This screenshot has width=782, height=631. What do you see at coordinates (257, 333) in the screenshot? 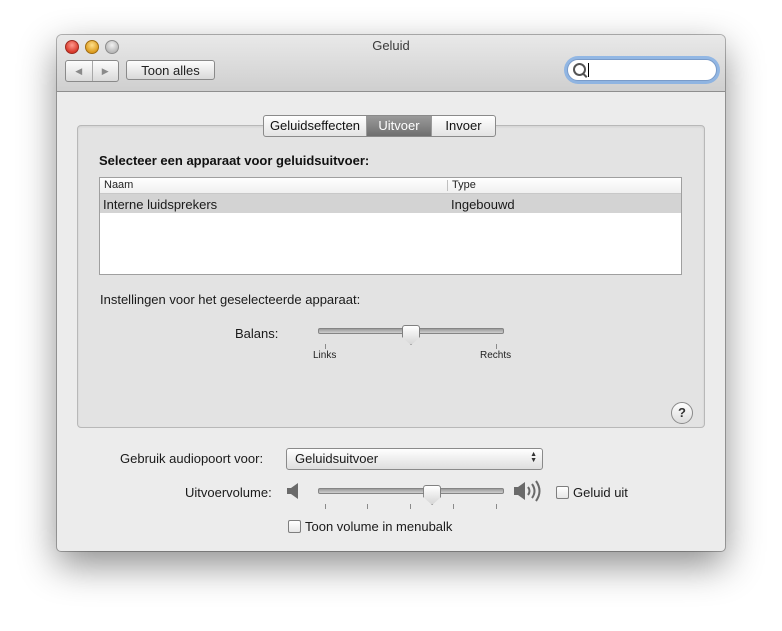
I see `balance-label: Balans:` at bounding box center [257, 333].